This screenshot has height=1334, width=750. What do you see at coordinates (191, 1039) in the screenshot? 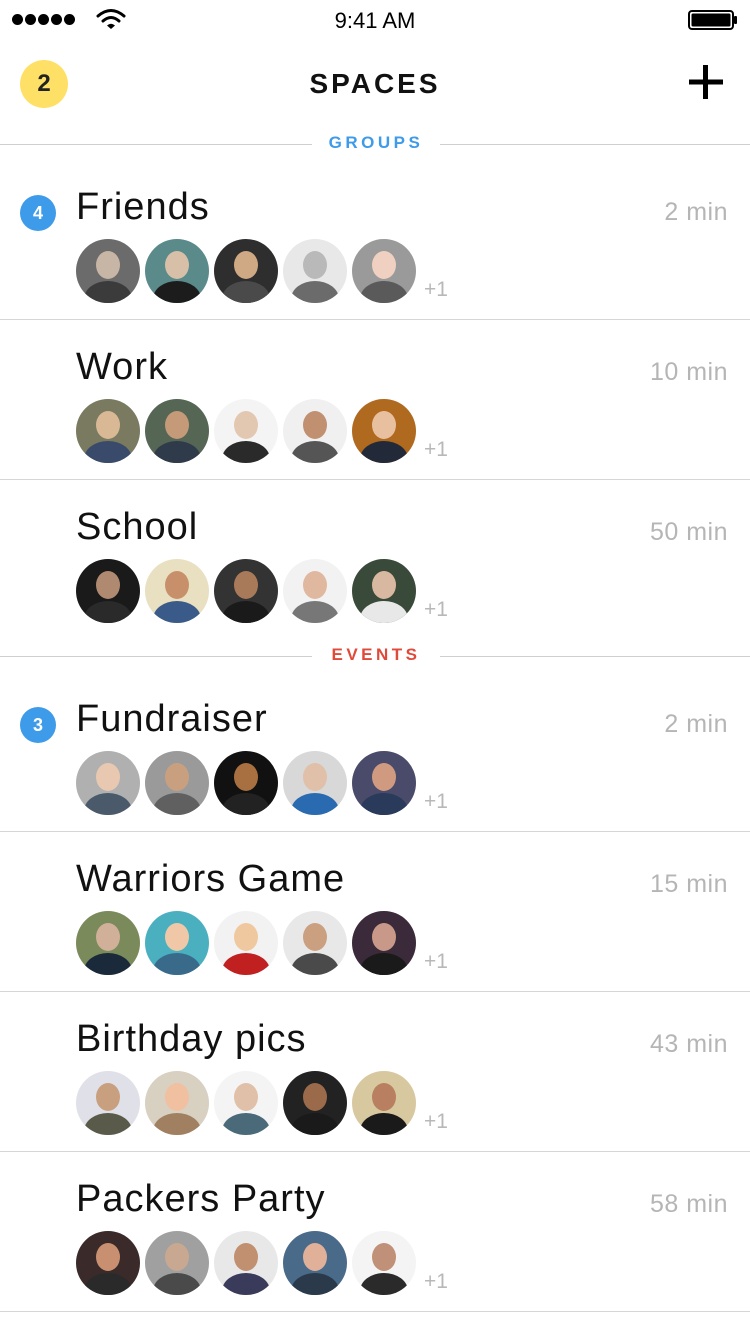
I see `space-name: Birthday pics` at bounding box center [191, 1039].